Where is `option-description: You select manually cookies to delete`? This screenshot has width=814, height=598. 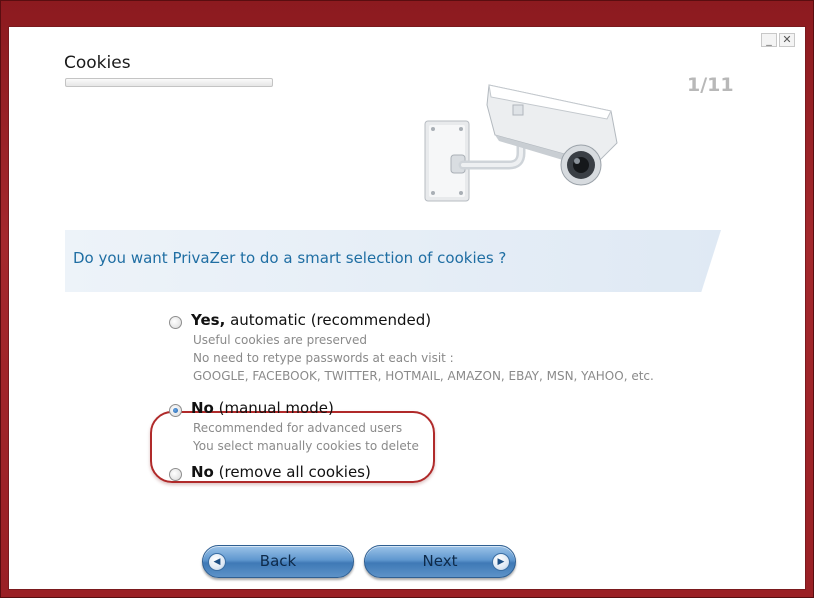
option-description: You select manually cookies to delete is located at coordinates (306, 446).